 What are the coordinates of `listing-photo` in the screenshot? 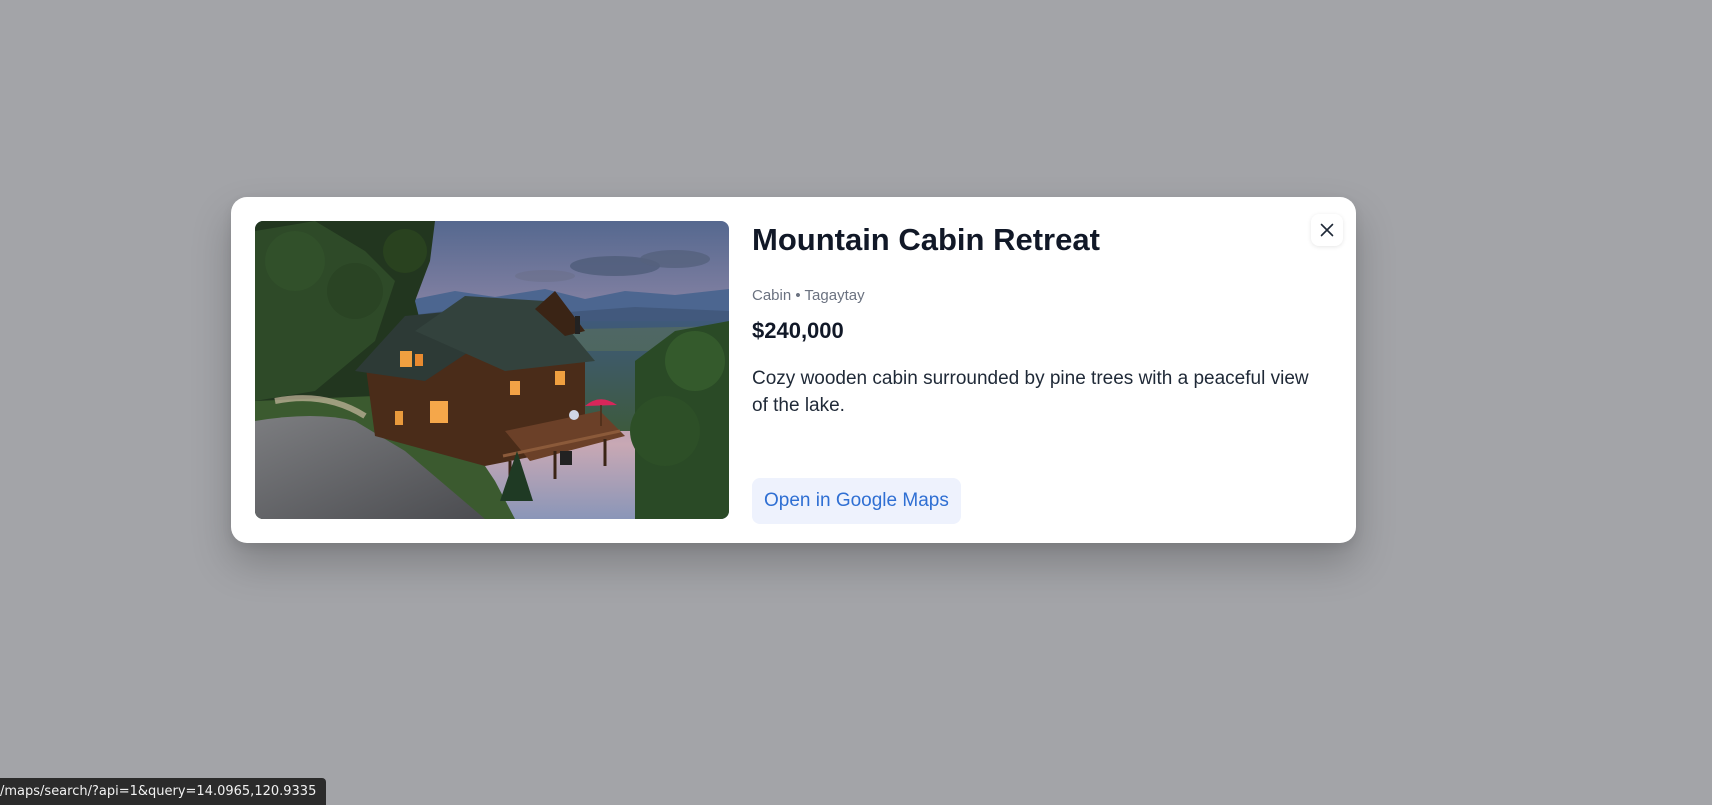 It's located at (492, 370).